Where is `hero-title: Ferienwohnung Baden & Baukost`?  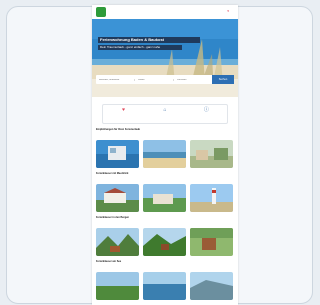 hero-title: Ferienwohnung Baden & Baukost is located at coordinates (149, 40).